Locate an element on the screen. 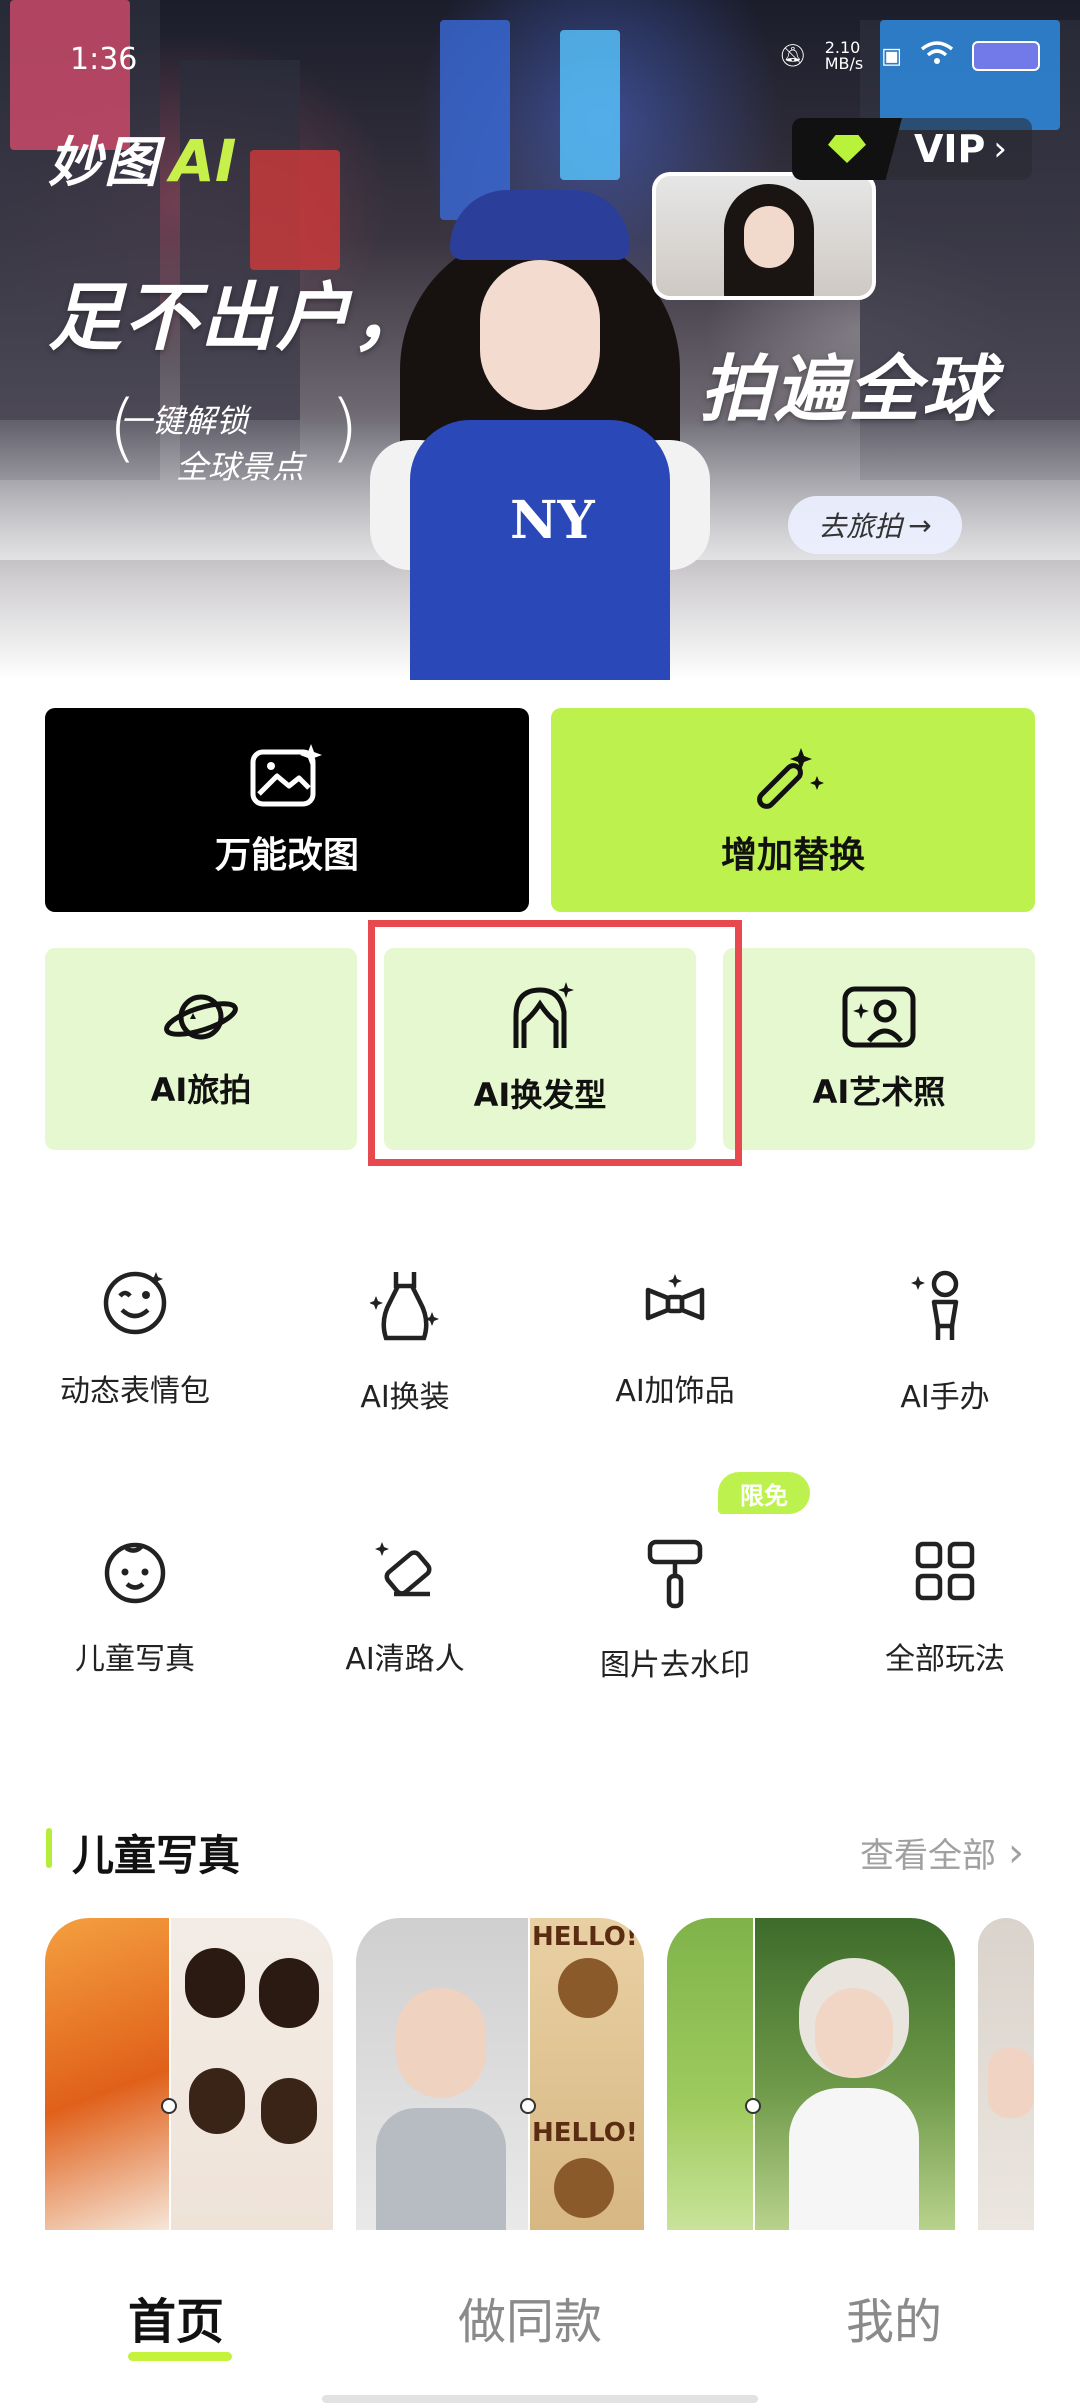 The width and height of the screenshot is (1080, 2408). figurine-icon is located at coordinates (935, 1305).